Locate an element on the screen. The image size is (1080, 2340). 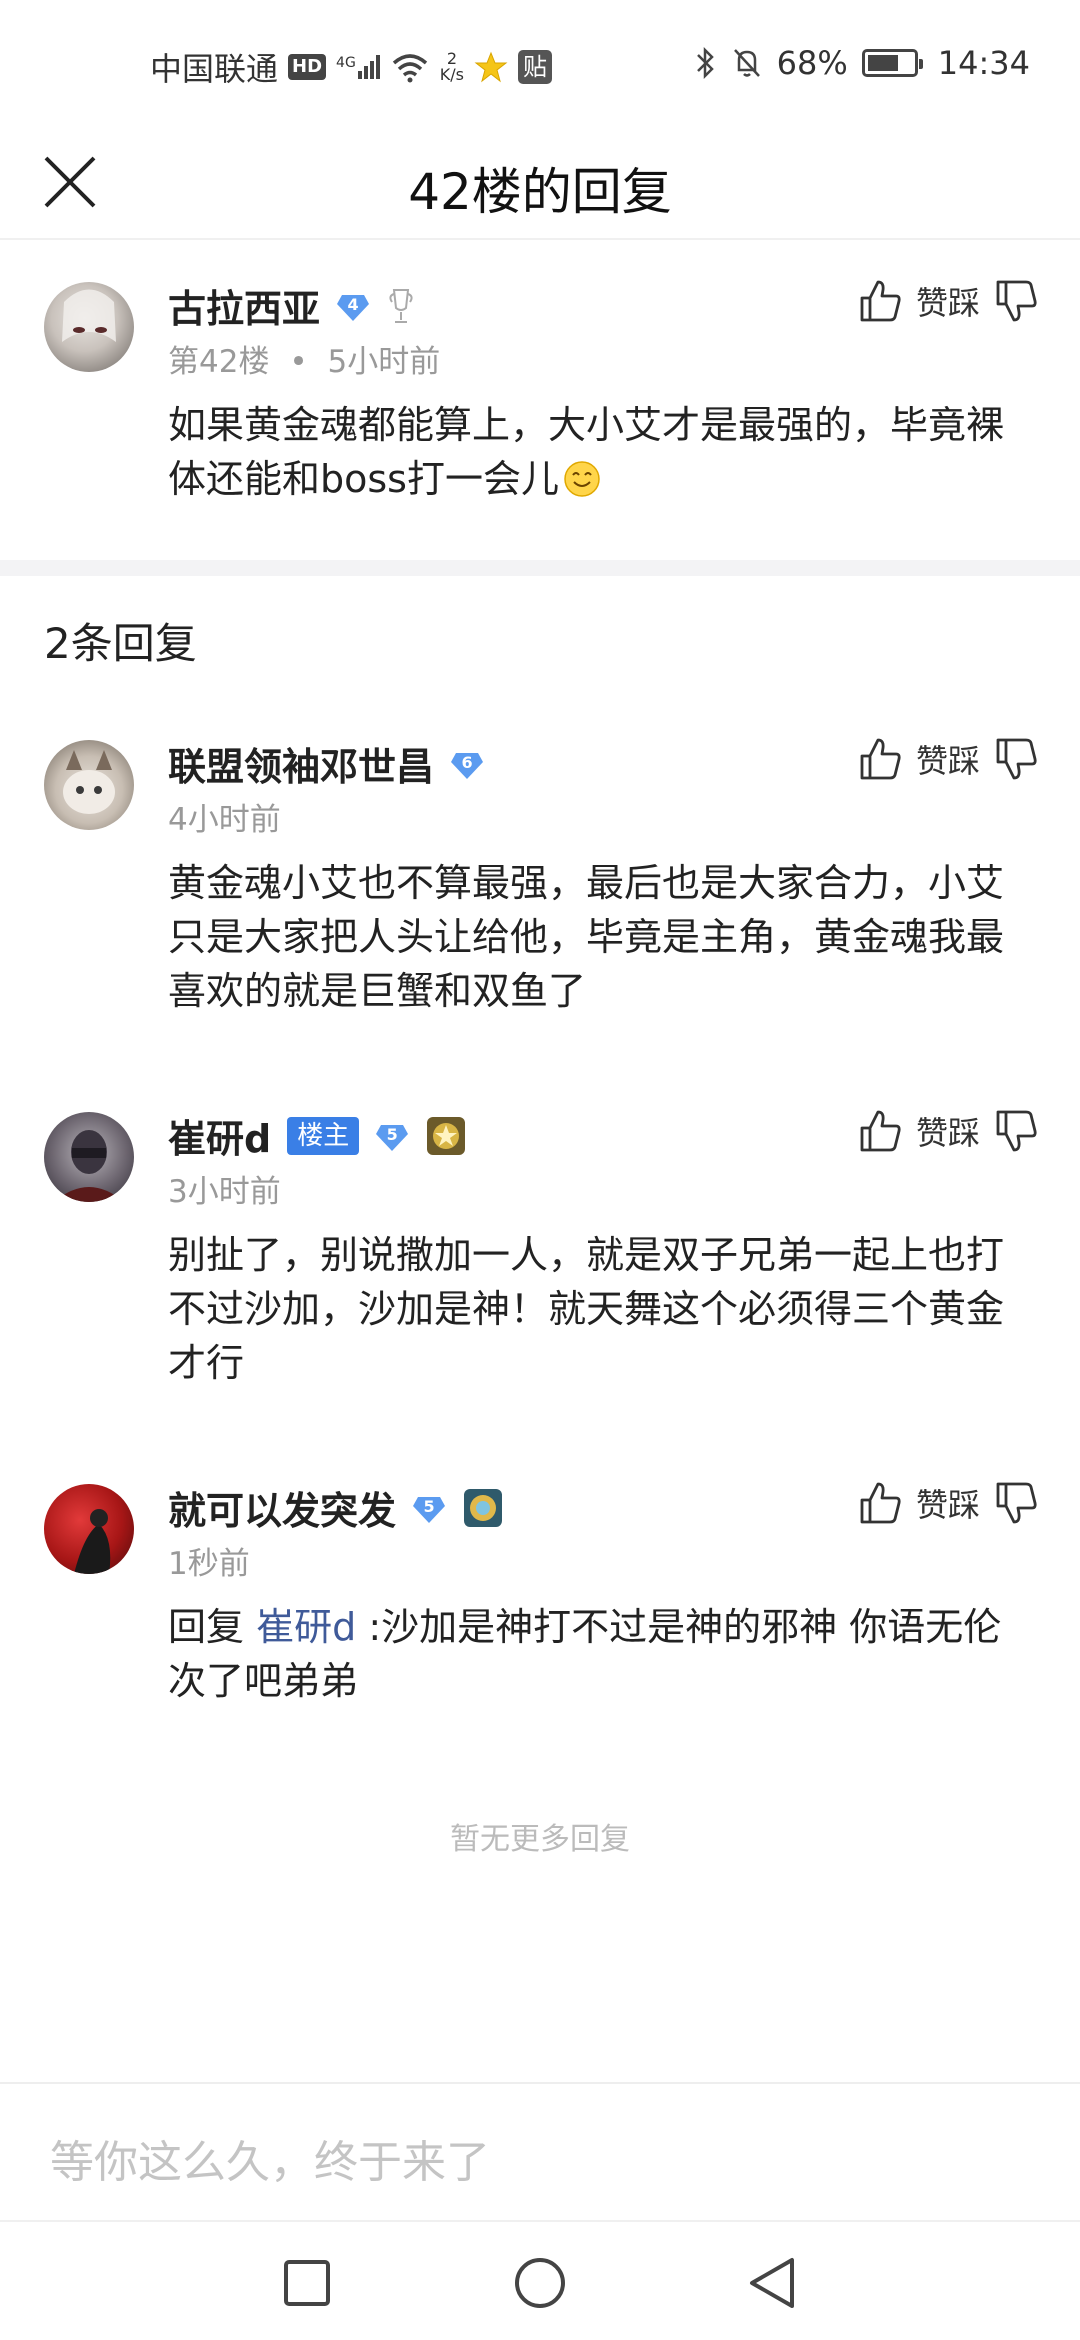
post-time: 1秒前 is located at coordinates (209, 1564).